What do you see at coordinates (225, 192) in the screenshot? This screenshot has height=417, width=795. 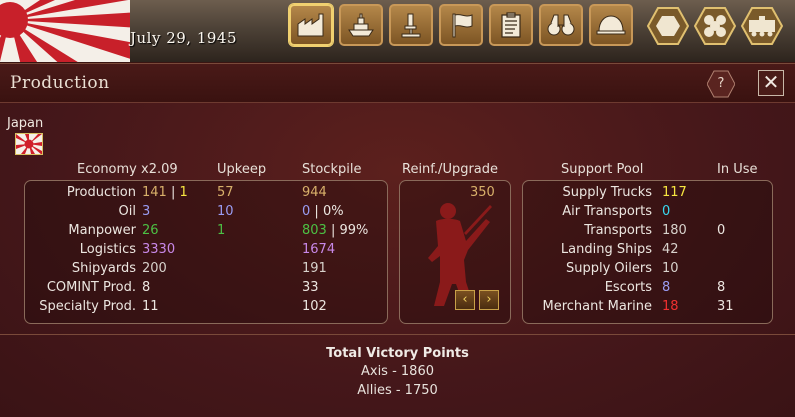 I see `economy-upkeep: 57` at bounding box center [225, 192].